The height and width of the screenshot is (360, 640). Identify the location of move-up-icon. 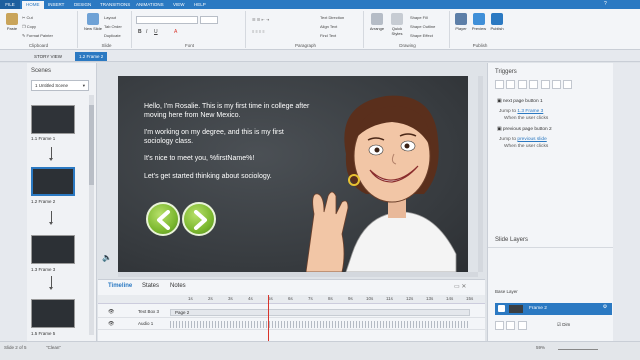
(556, 84).